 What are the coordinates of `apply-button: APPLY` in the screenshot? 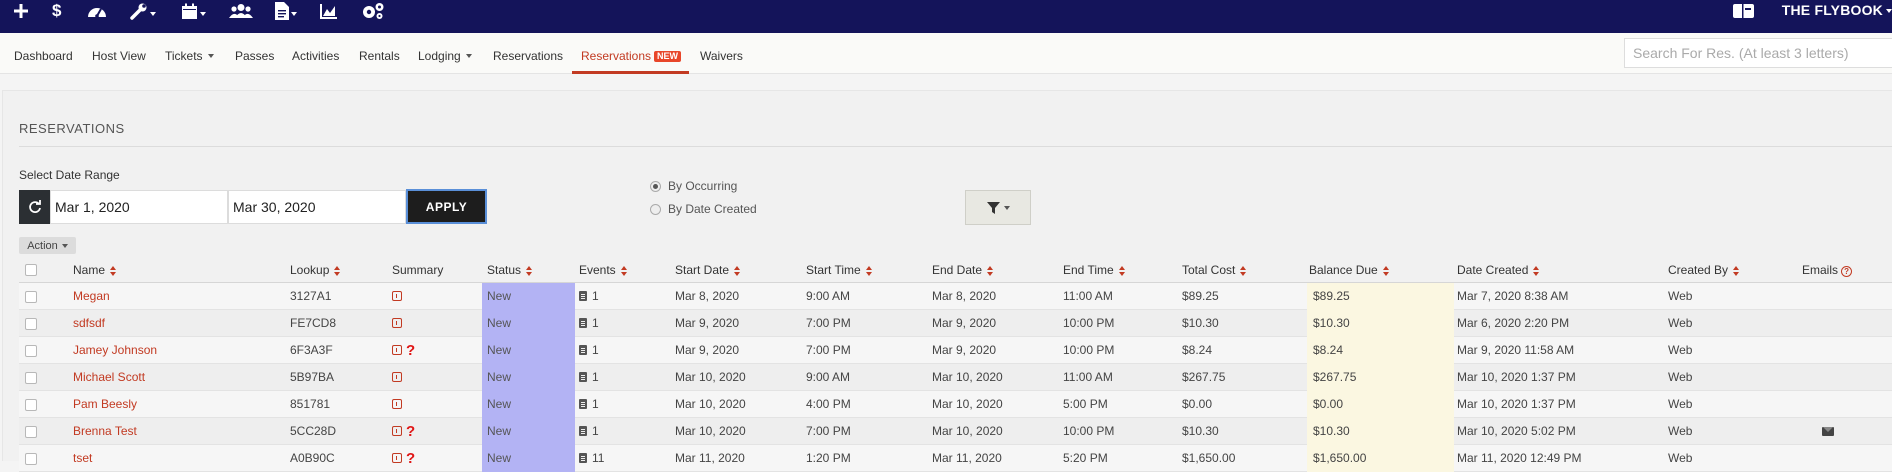 It's located at (446, 206).